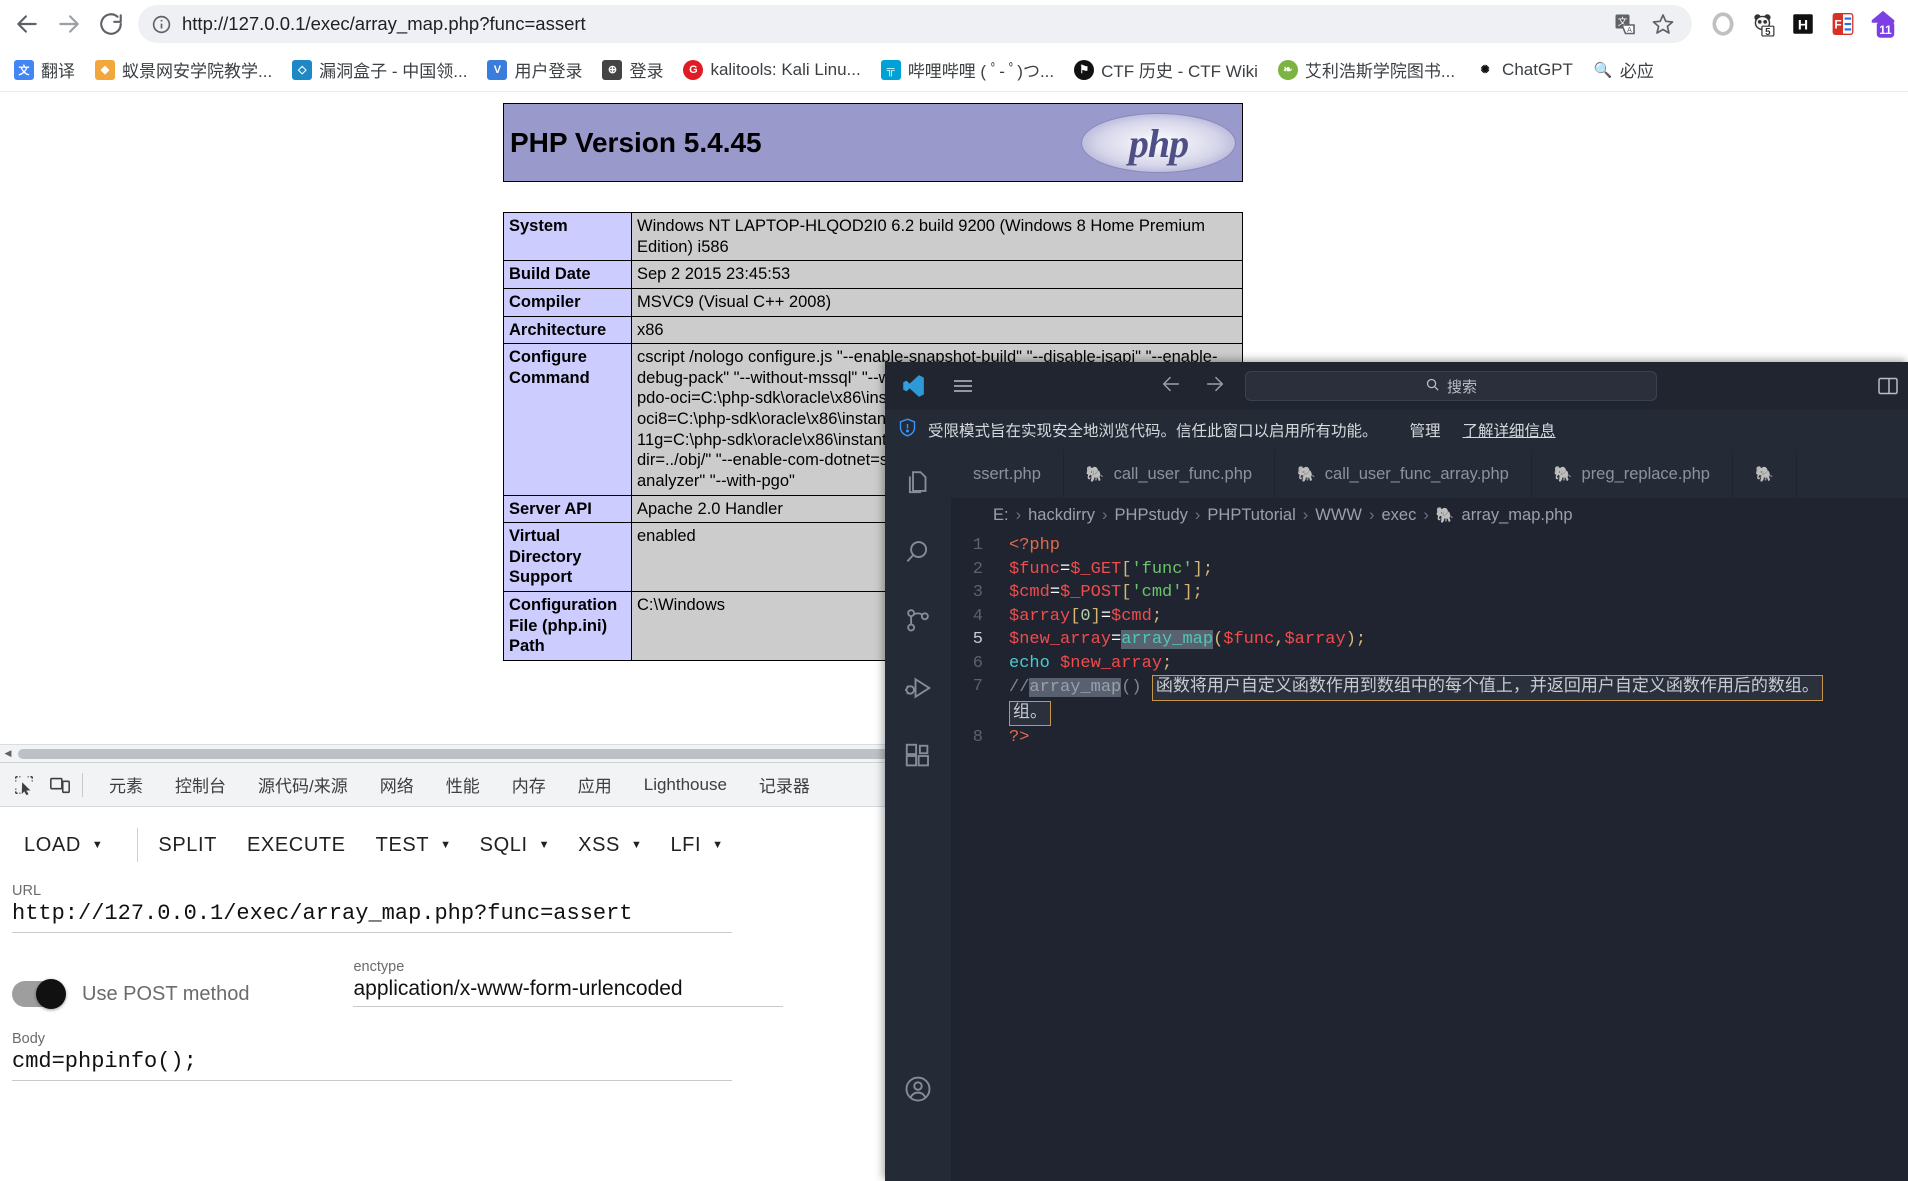 The height and width of the screenshot is (1181, 1908). I want to click on editor-tab: 🐘, so click(1764, 474).